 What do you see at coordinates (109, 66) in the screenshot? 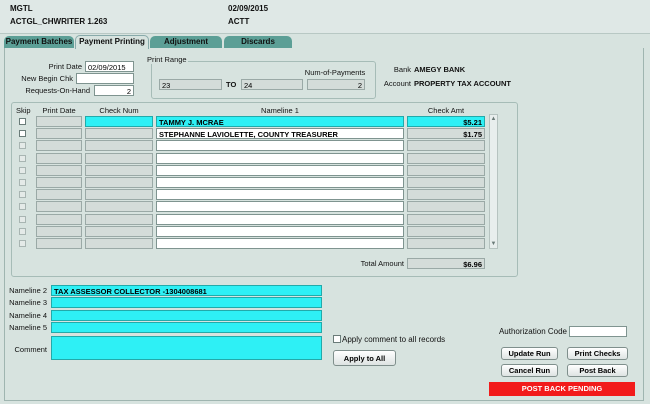
I see `print-date-field: 02/09/2015` at bounding box center [109, 66].